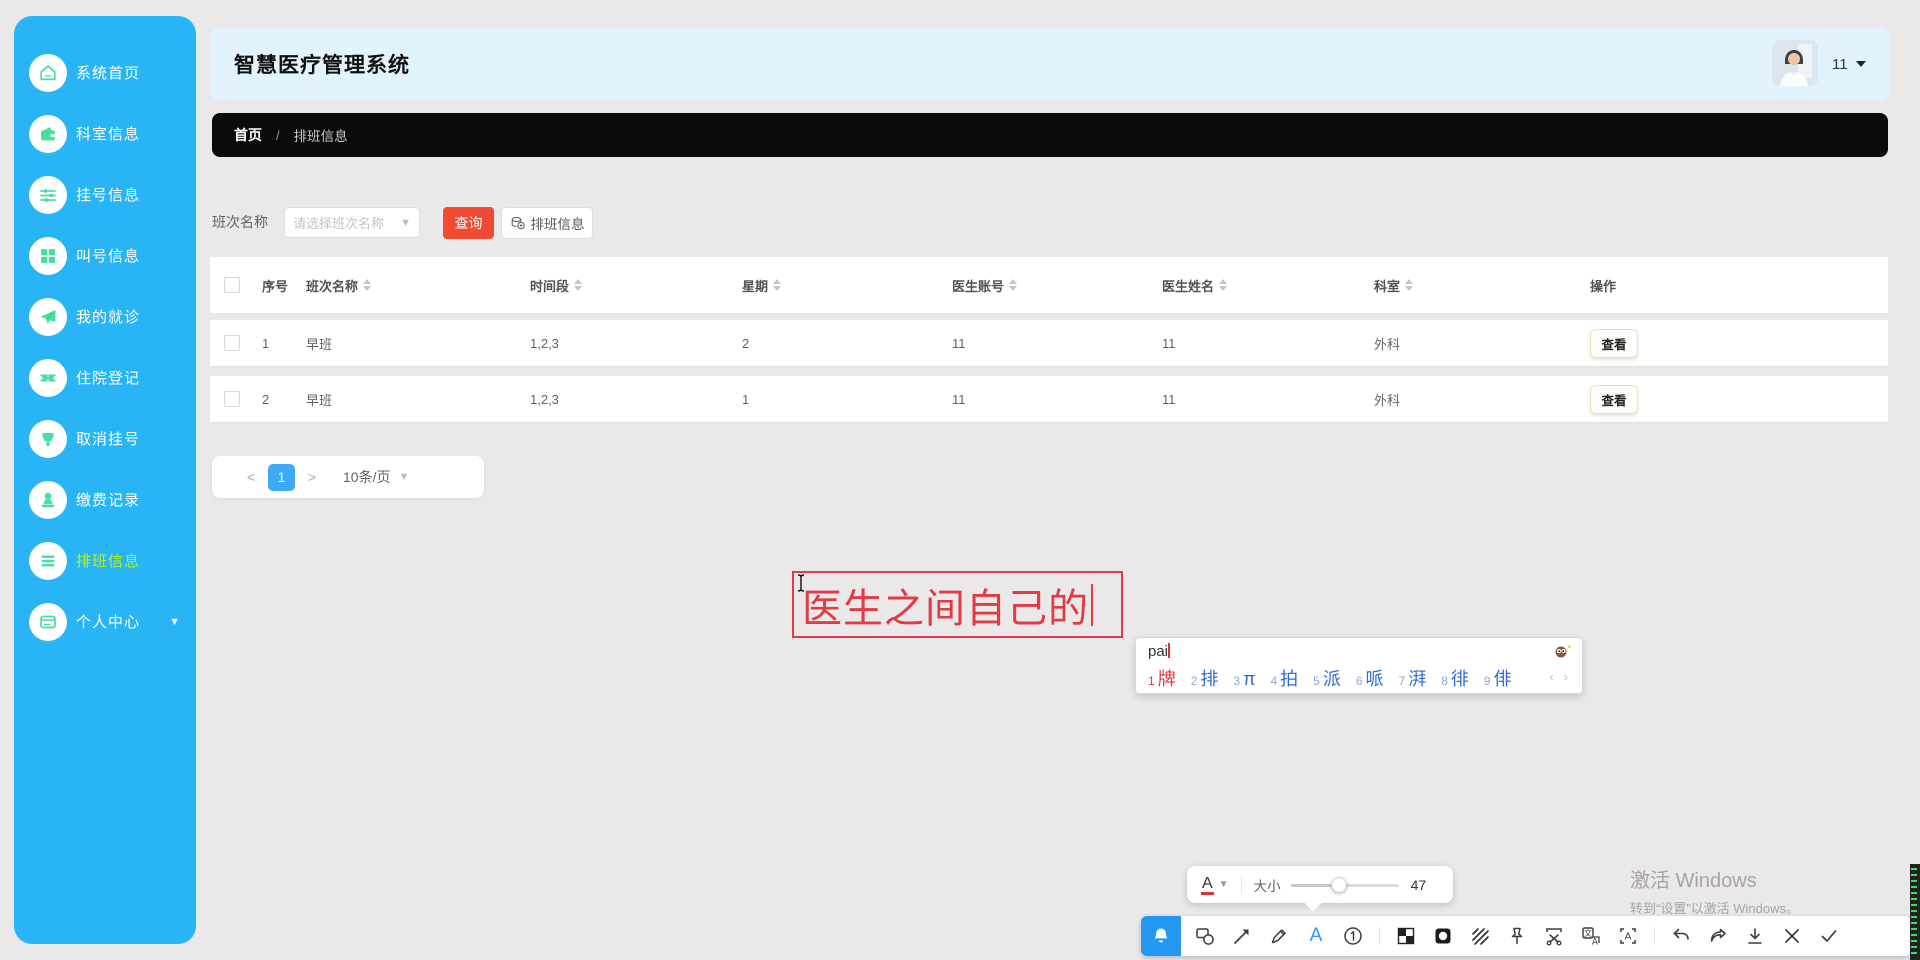 The height and width of the screenshot is (960, 1920). What do you see at coordinates (240, 222) in the screenshot?
I see `filter-label: 班次名称` at bounding box center [240, 222].